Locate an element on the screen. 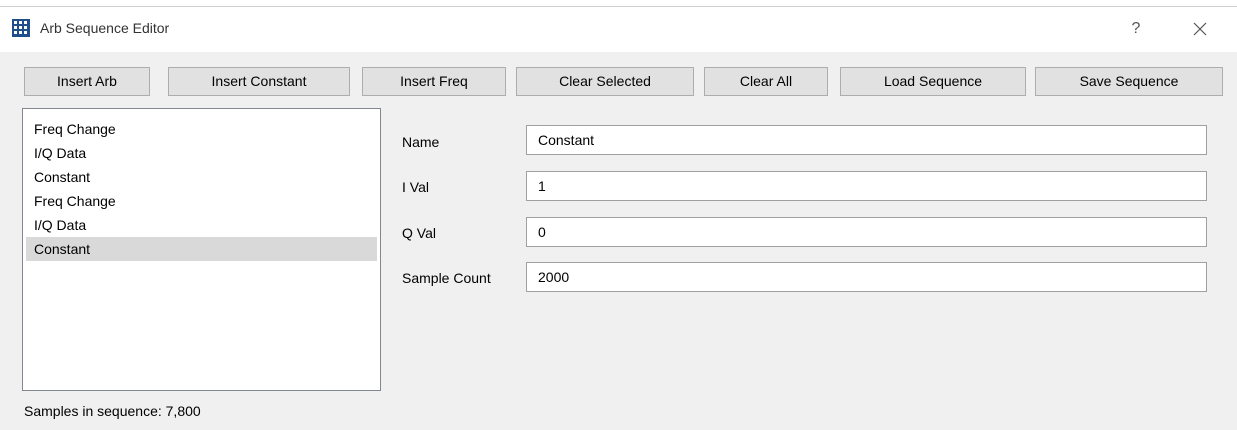  q-val-label: Q Val is located at coordinates (419, 233).